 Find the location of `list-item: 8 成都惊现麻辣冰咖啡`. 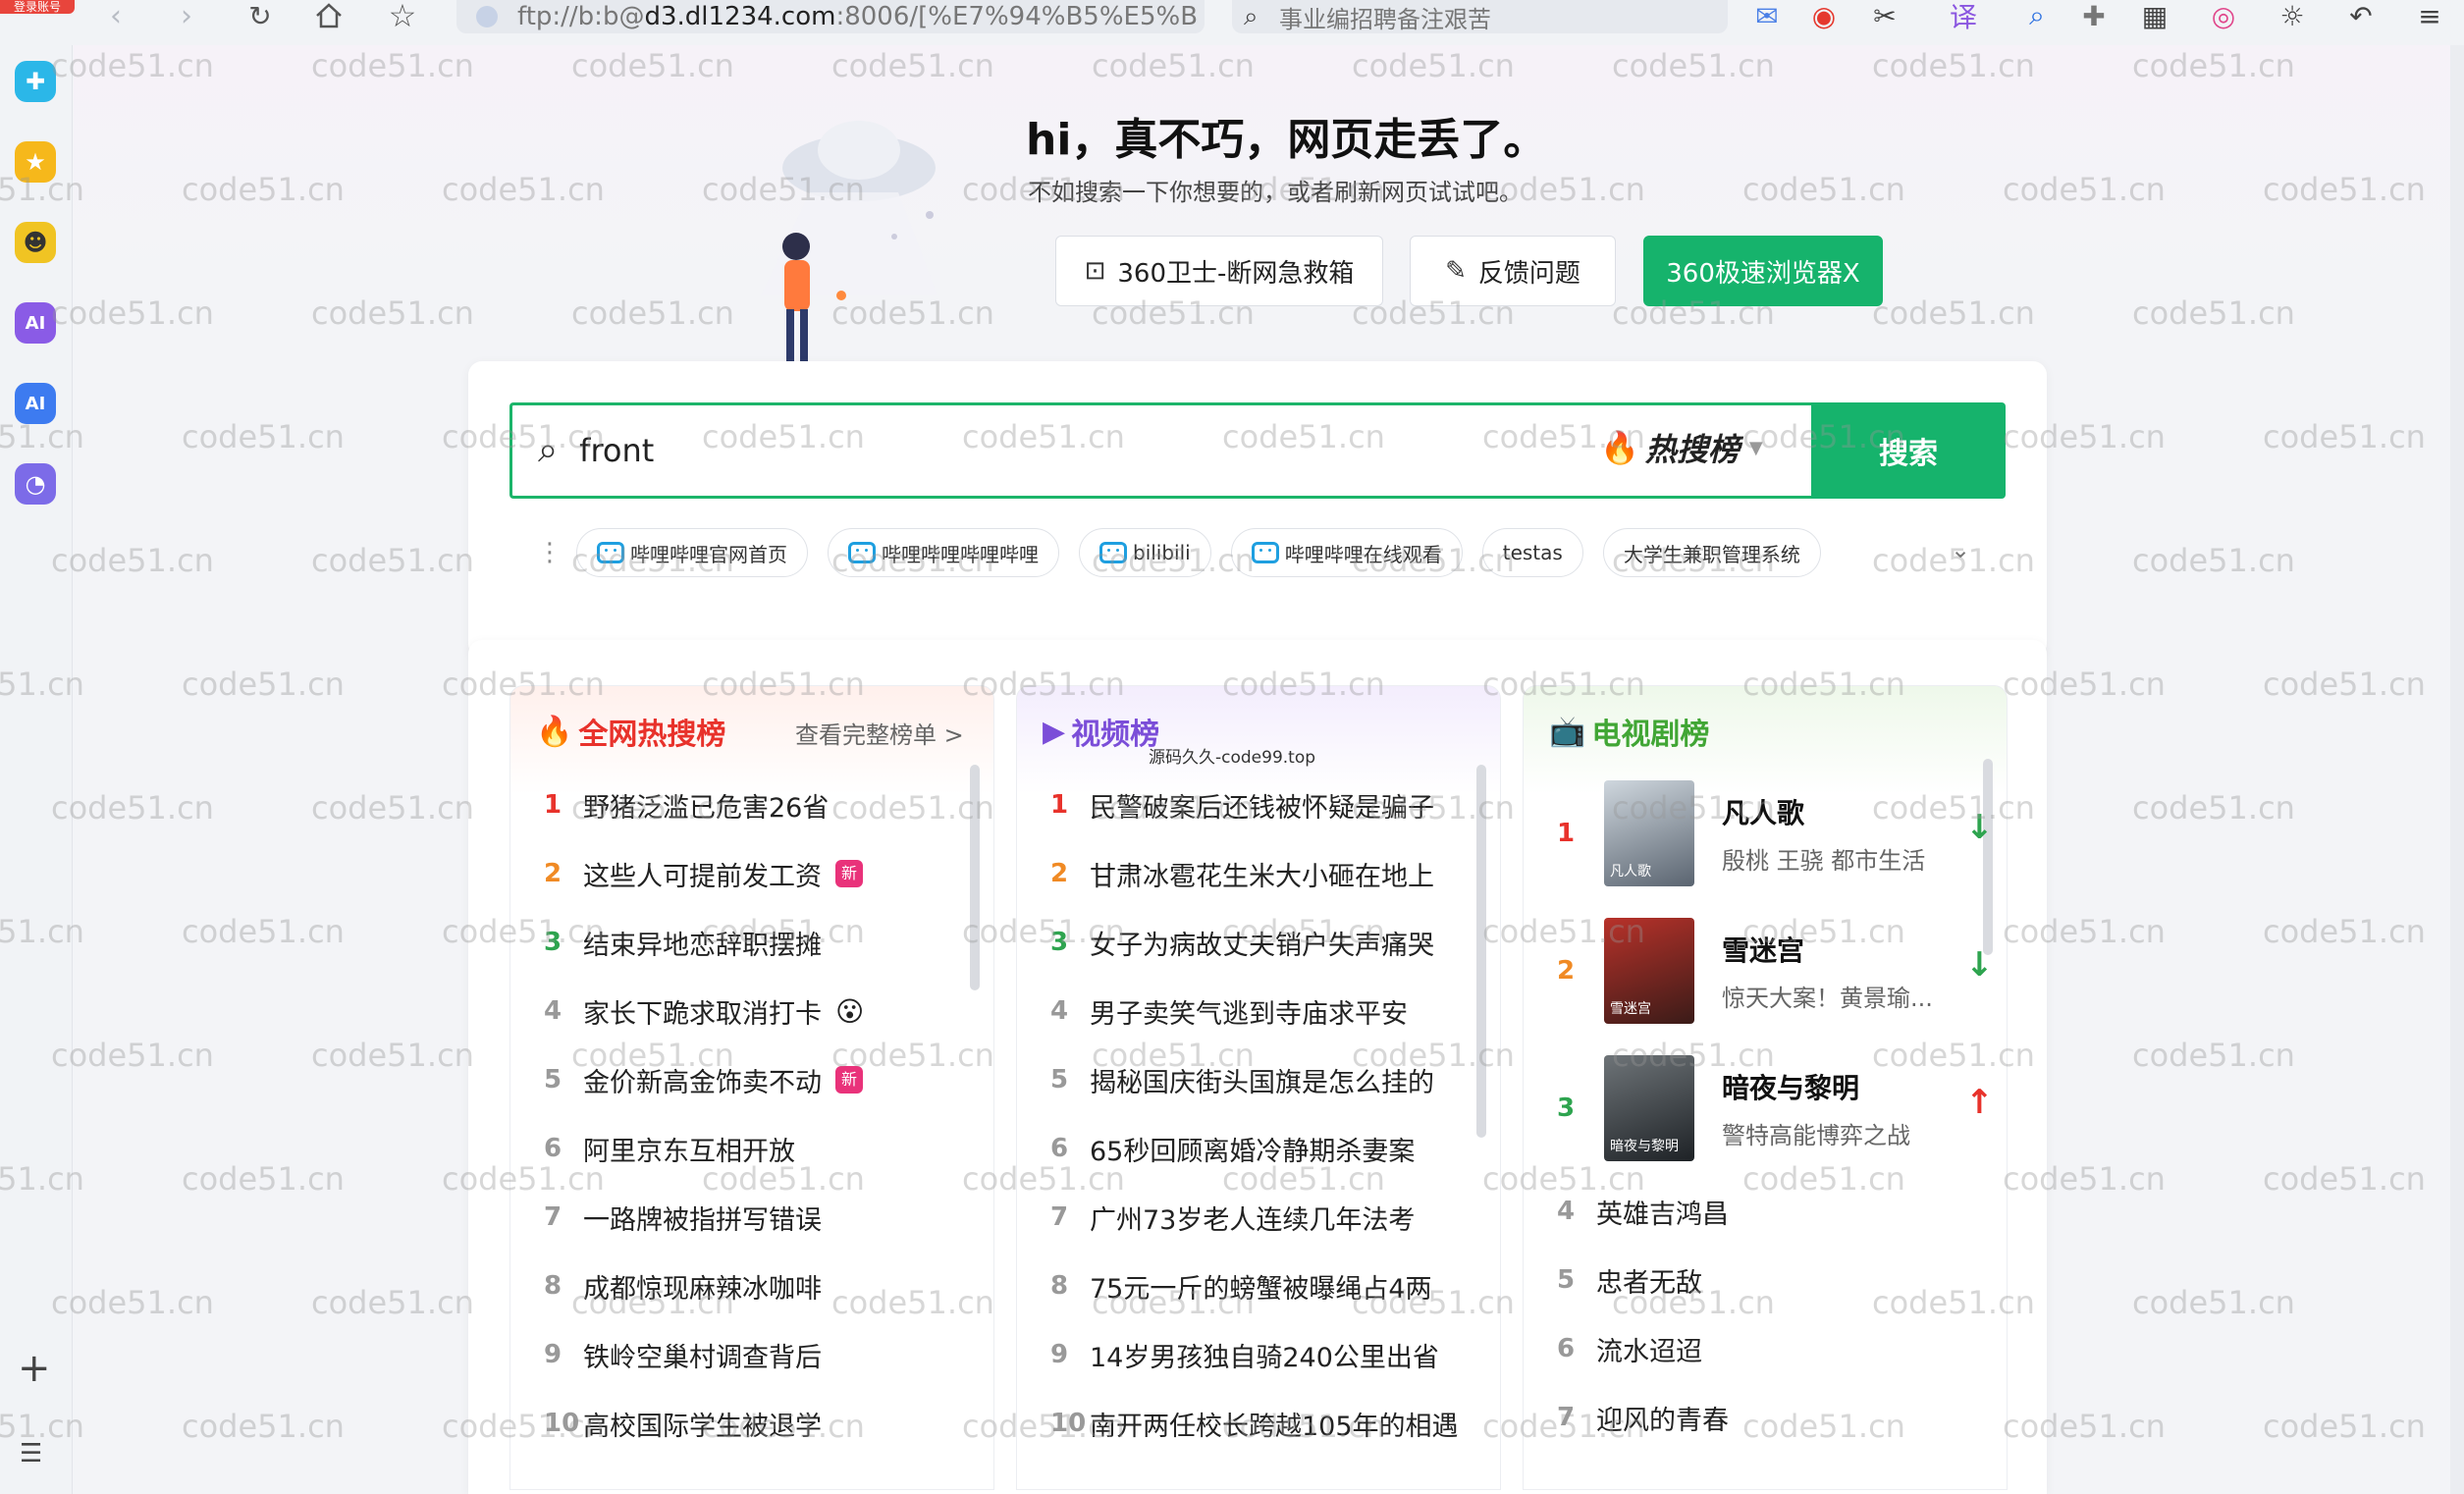

list-item: 8 成都惊现麻辣冰咖啡 is located at coordinates (741, 1286).